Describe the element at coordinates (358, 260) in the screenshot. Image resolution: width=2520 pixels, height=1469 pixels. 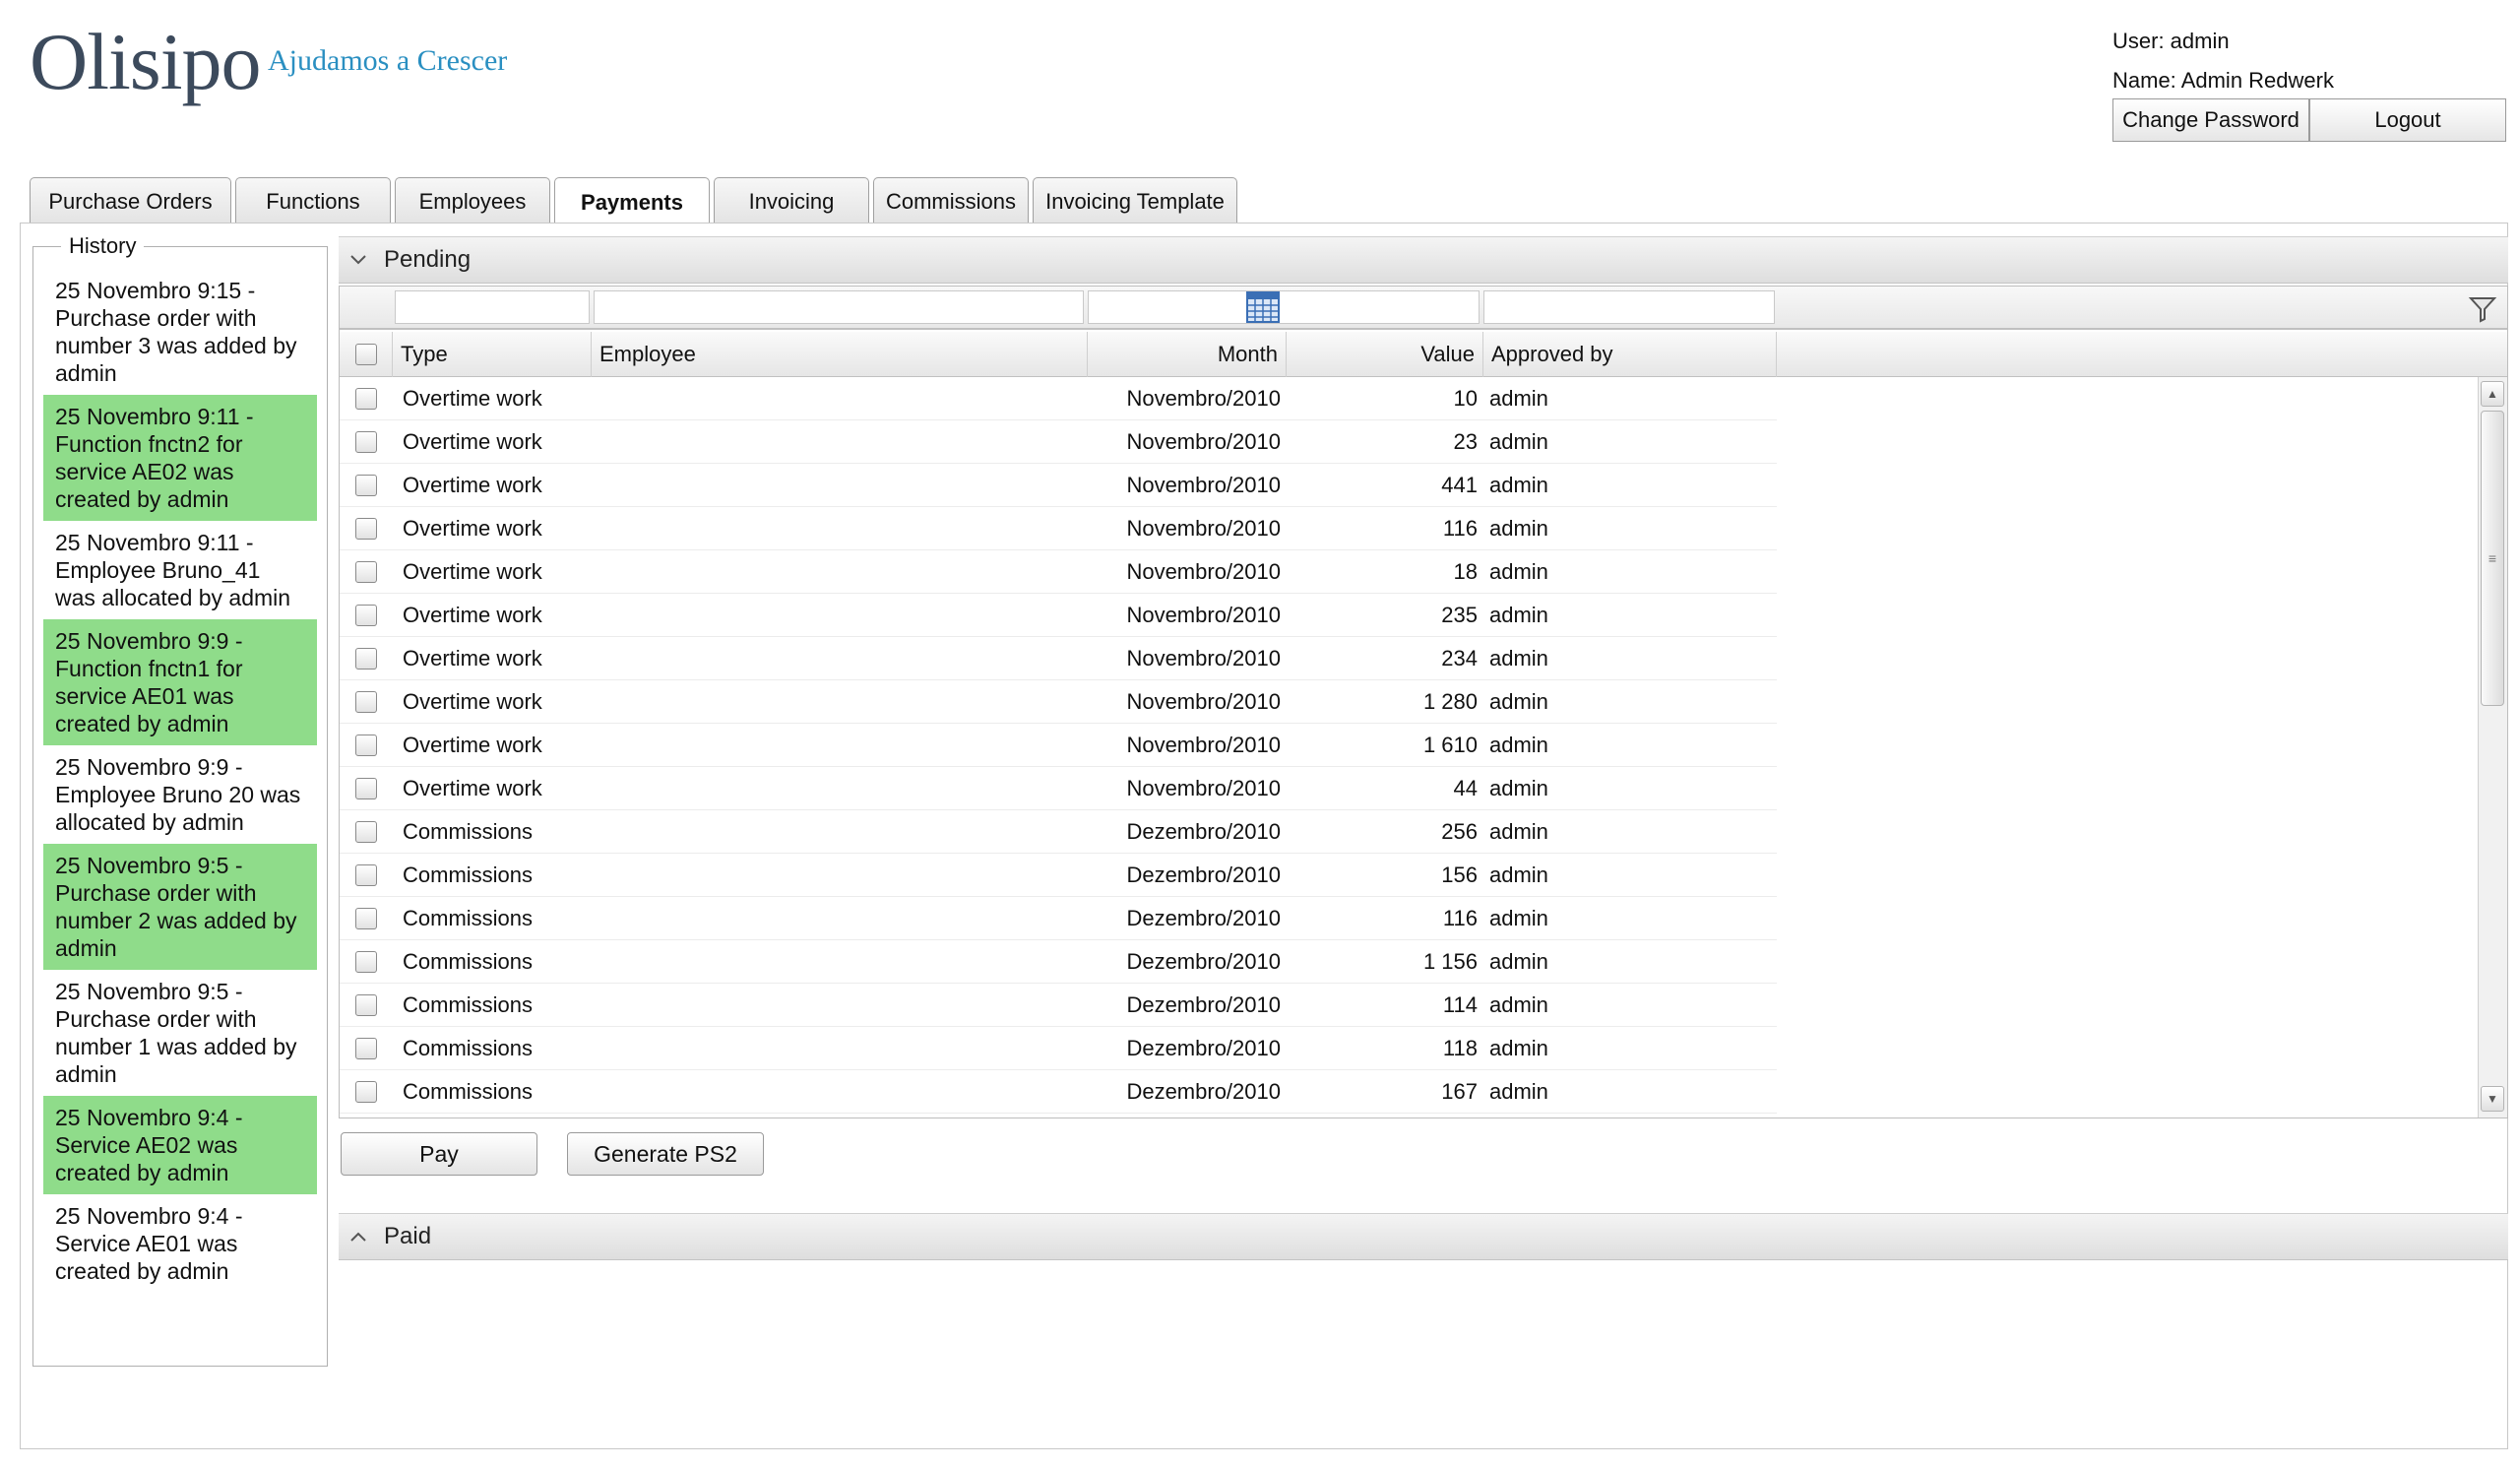
I see `chevron-down-icon` at that location.